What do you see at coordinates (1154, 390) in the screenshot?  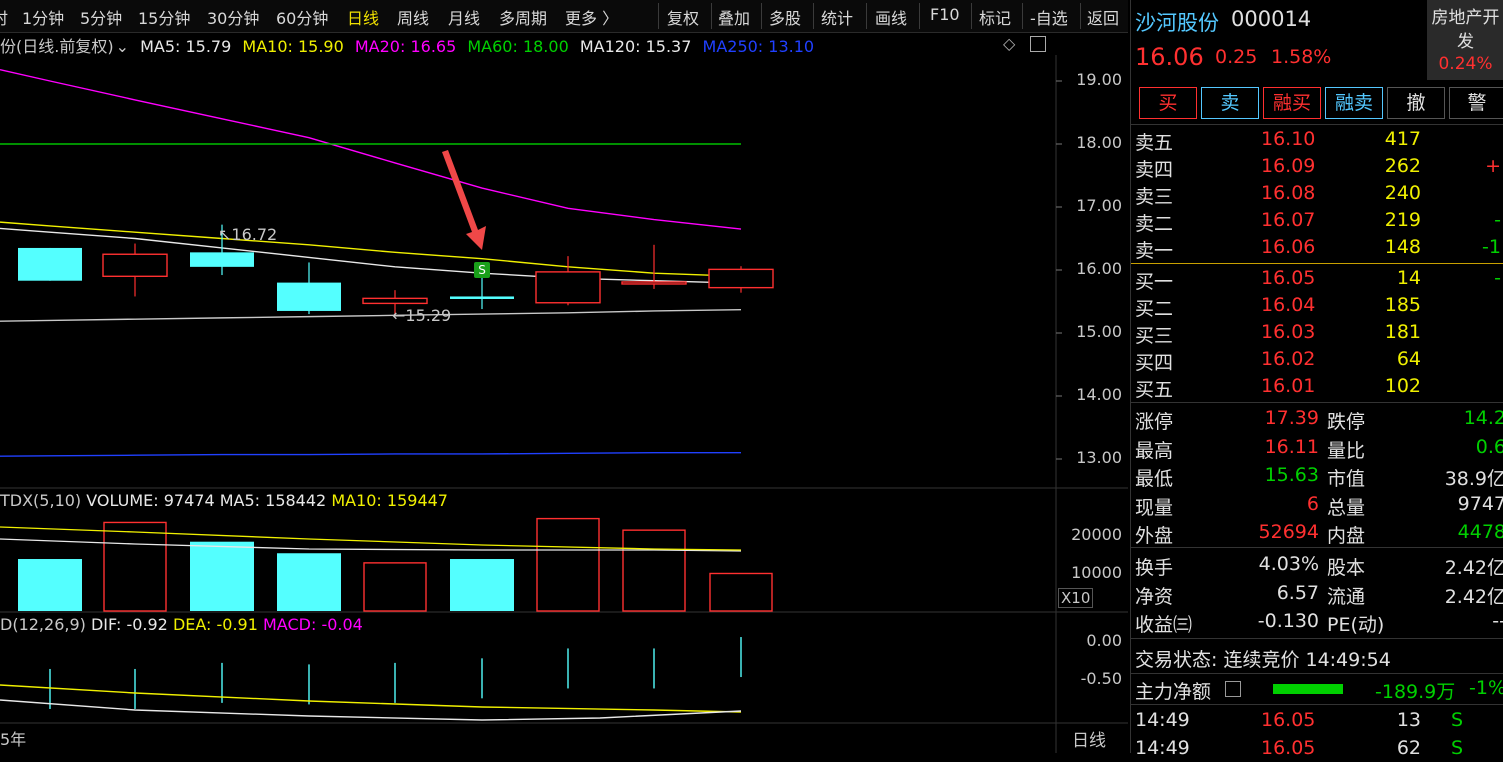 I see `bid-label: 买五` at bounding box center [1154, 390].